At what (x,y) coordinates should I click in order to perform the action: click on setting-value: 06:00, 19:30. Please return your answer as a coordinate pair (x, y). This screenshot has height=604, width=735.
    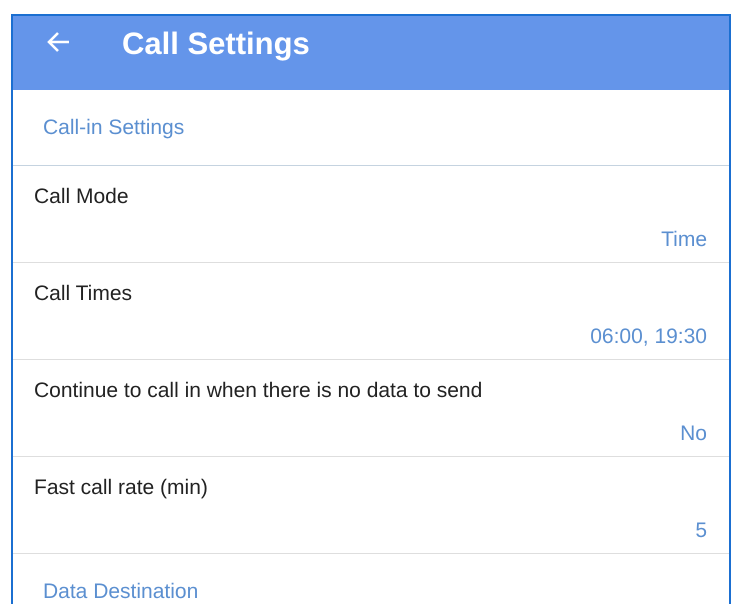
    Looking at the image, I should click on (648, 337).